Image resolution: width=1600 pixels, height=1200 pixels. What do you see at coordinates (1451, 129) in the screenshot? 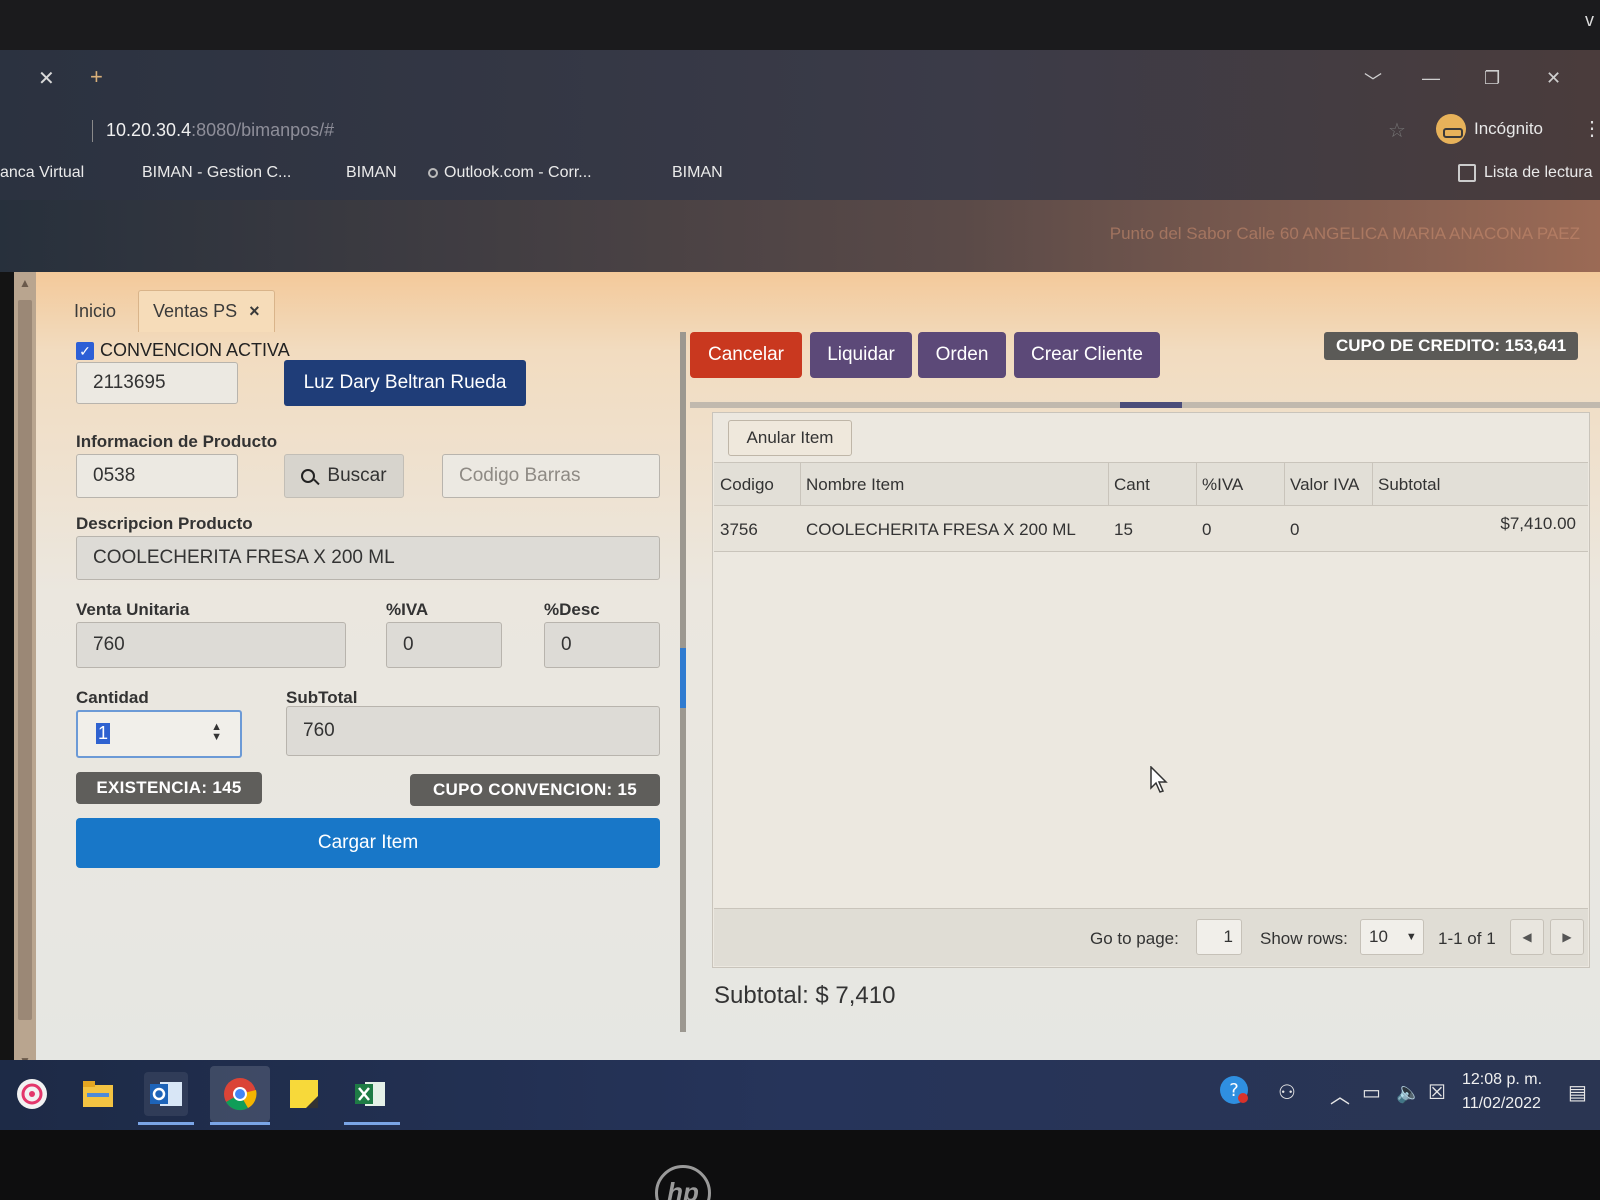
I see `incognito-icon` at bounding box center [1451, 129].